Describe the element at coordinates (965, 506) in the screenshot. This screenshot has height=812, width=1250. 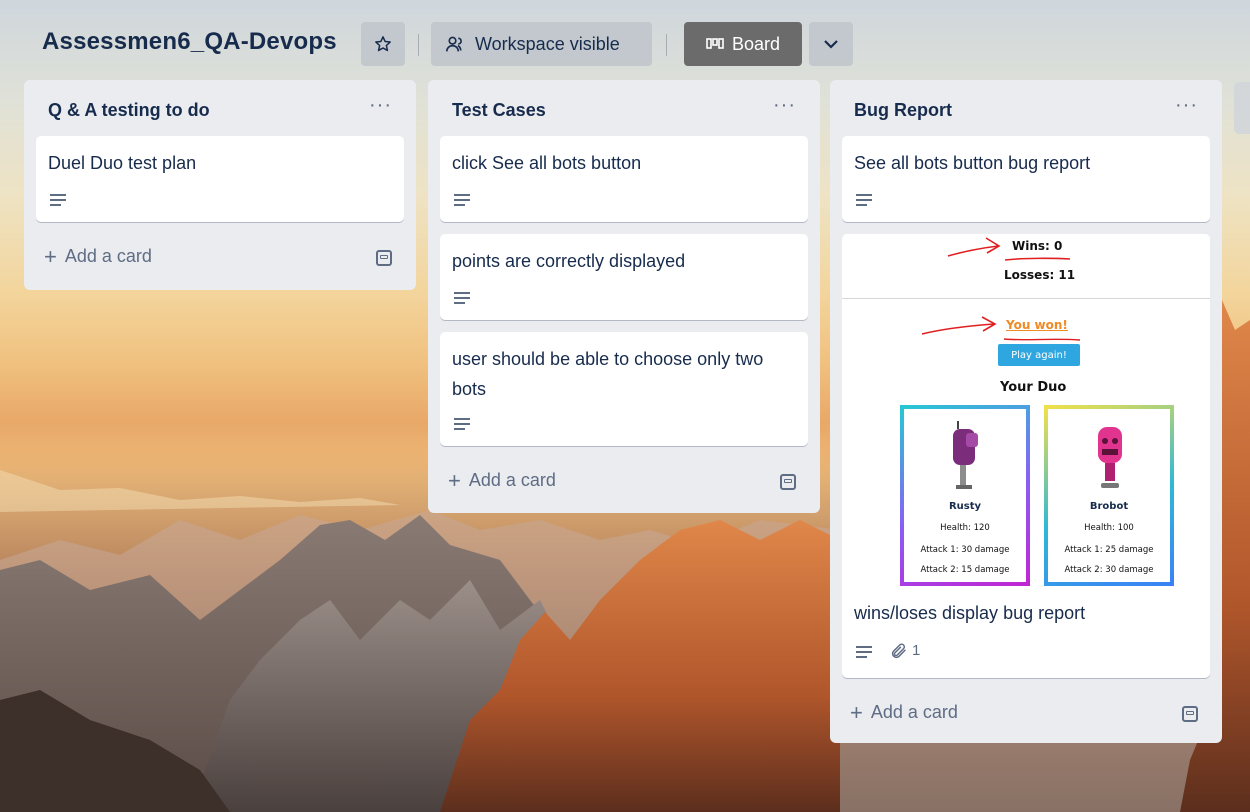
I see `bot-name: Rusty` at that location.